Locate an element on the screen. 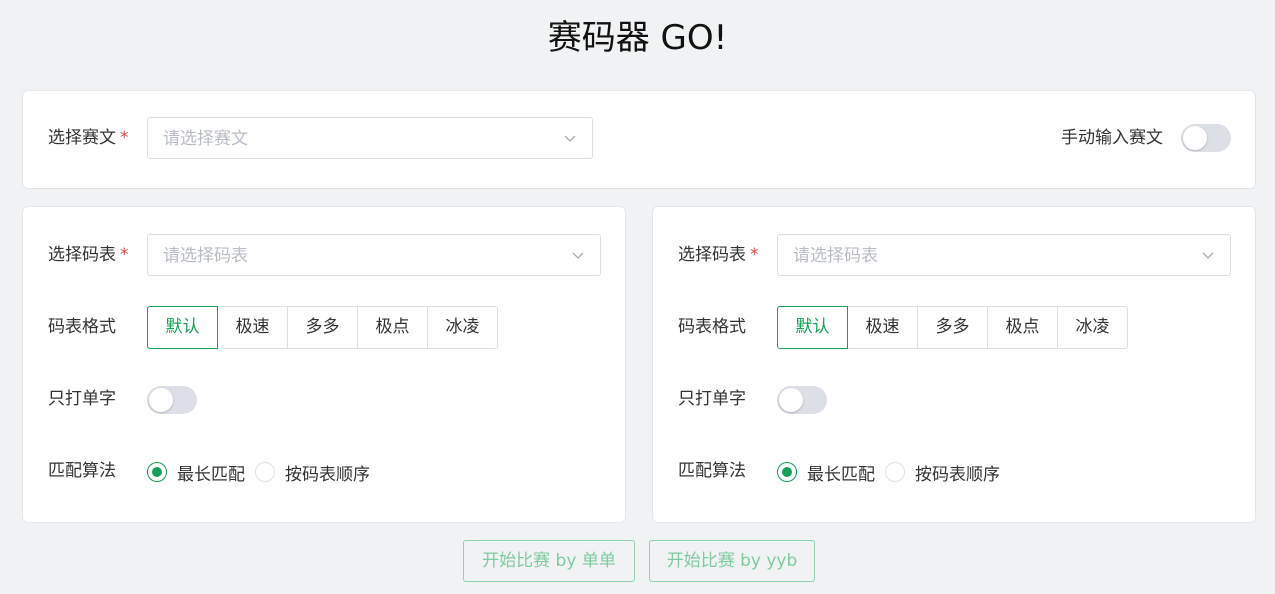 Image resolution: width=1275 pixels, height=594 pixels. text-select-dropdown: 请选择赛文 is located at coordinates (370, 138).